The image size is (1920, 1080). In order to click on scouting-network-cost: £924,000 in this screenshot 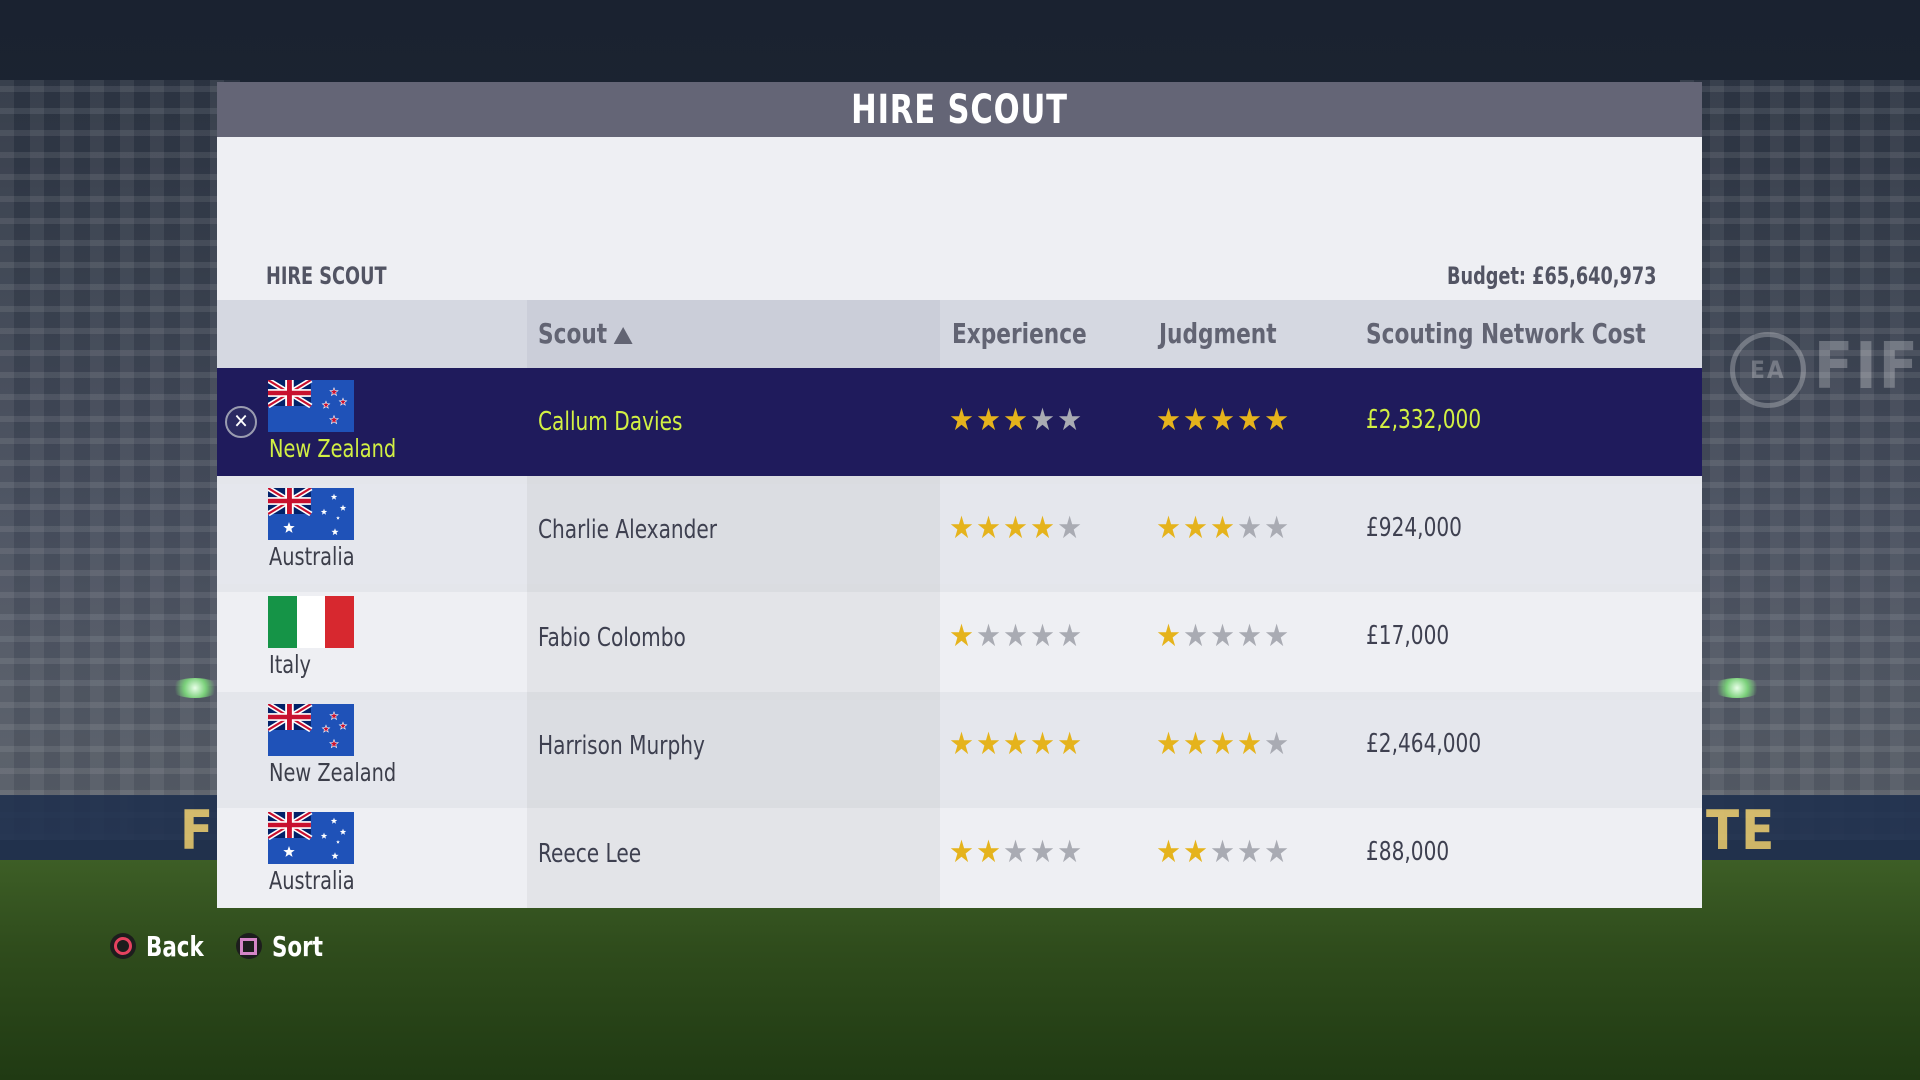, I will do `click(1414, 528)`.